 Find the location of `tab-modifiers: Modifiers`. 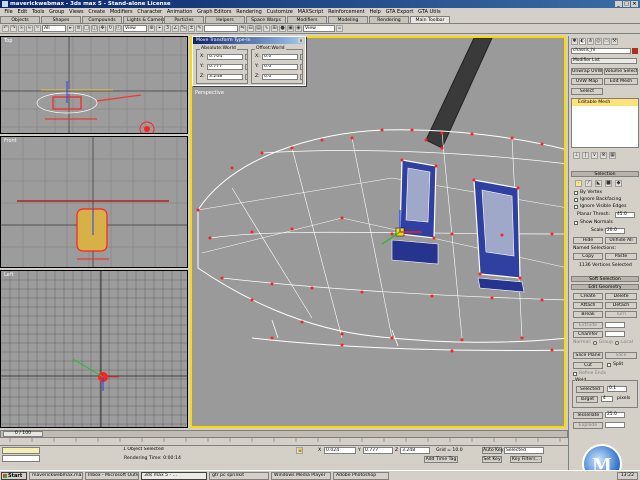

tab-modifiers: Modifiers is located at coordinates (307, 19).